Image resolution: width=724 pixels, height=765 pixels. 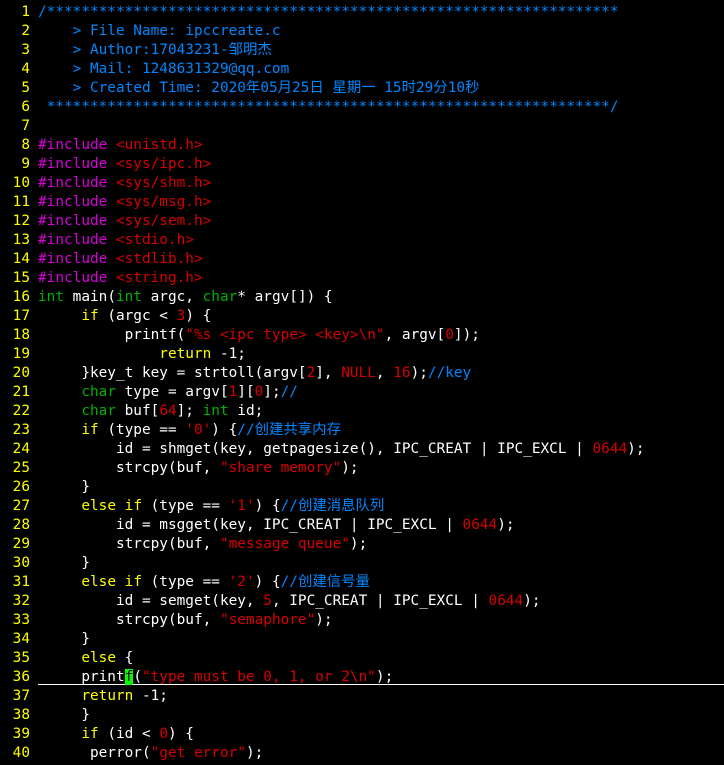 I want to click on code-text: else if (type == '1') {//创建消息队列, so click(x=211, y=506).